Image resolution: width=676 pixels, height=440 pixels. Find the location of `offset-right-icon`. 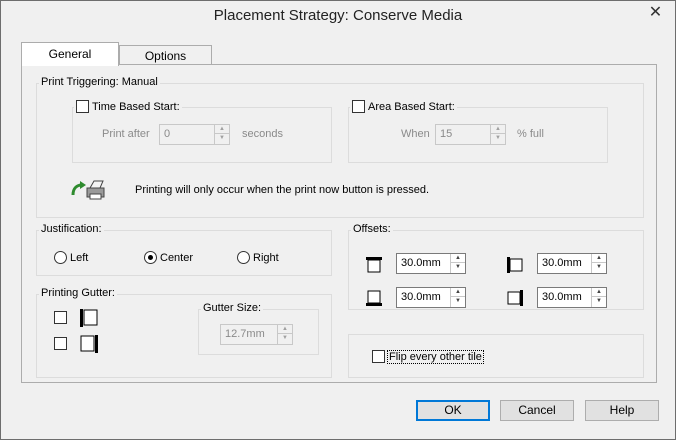

offset-right-icon is located at coordinates (515, 298).